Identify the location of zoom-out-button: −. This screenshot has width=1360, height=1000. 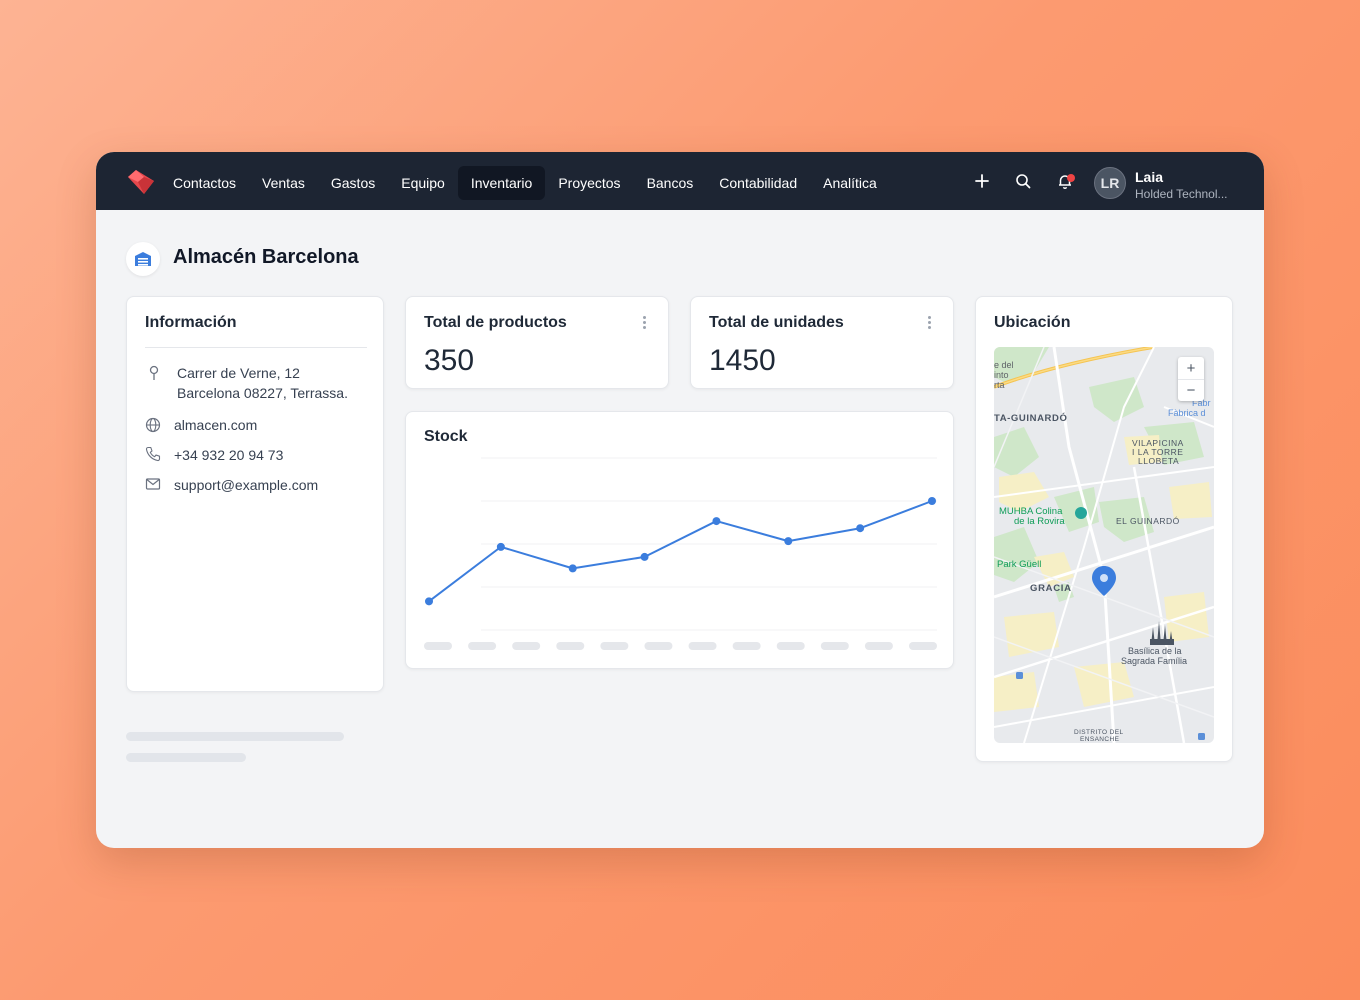
(1191, 390).